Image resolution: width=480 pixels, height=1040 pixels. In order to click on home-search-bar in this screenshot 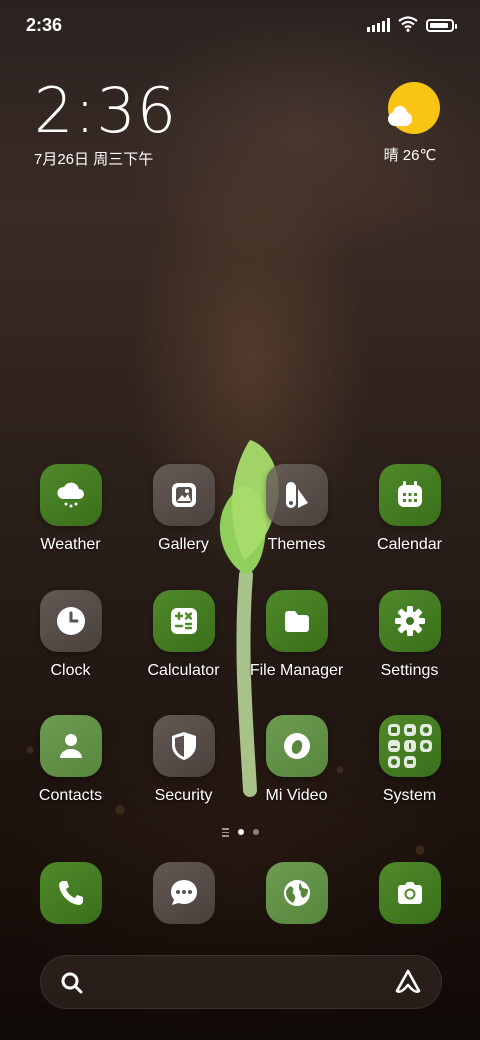, I will do `click(241, 982)`.